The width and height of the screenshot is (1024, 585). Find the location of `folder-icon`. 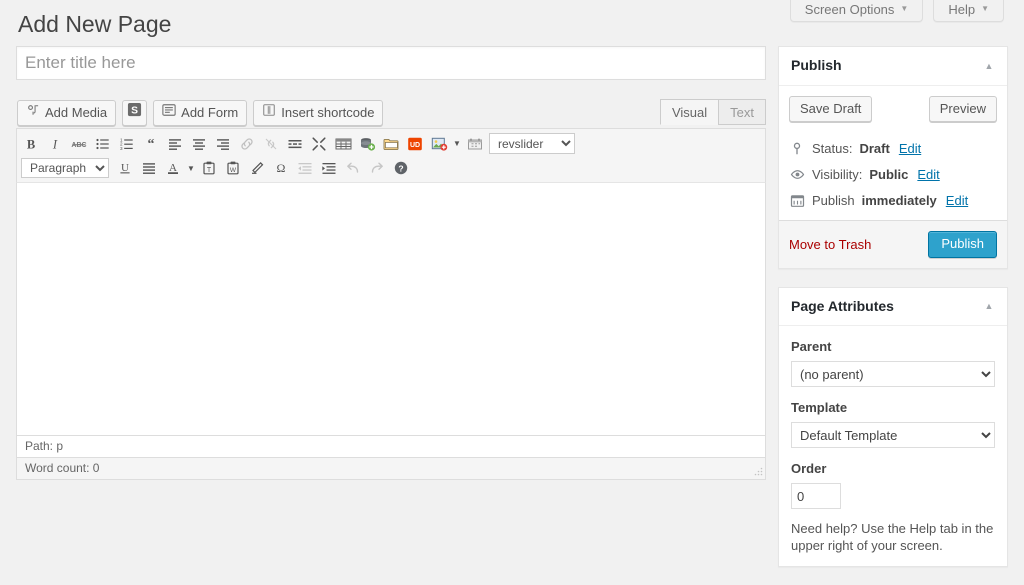

folder-icon is located at coordinates (391, 144).